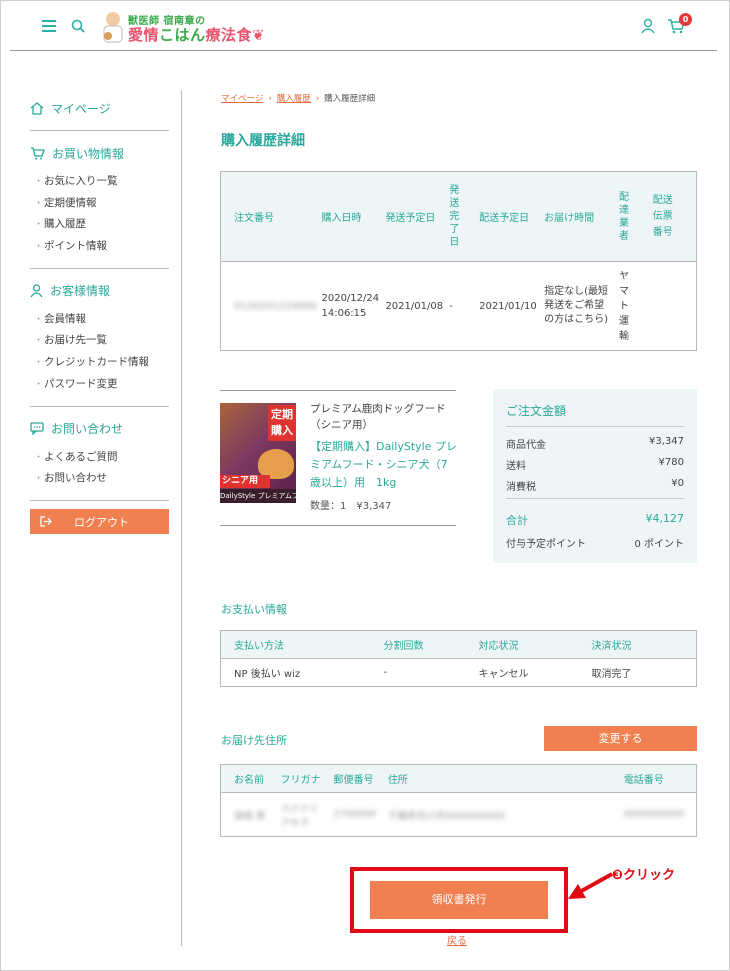  What do you see at coordinates (99, 182) in the screenshot?
I see `sidebar-item-favorites: お気に入り一覧` at bounding box center [99, 182].